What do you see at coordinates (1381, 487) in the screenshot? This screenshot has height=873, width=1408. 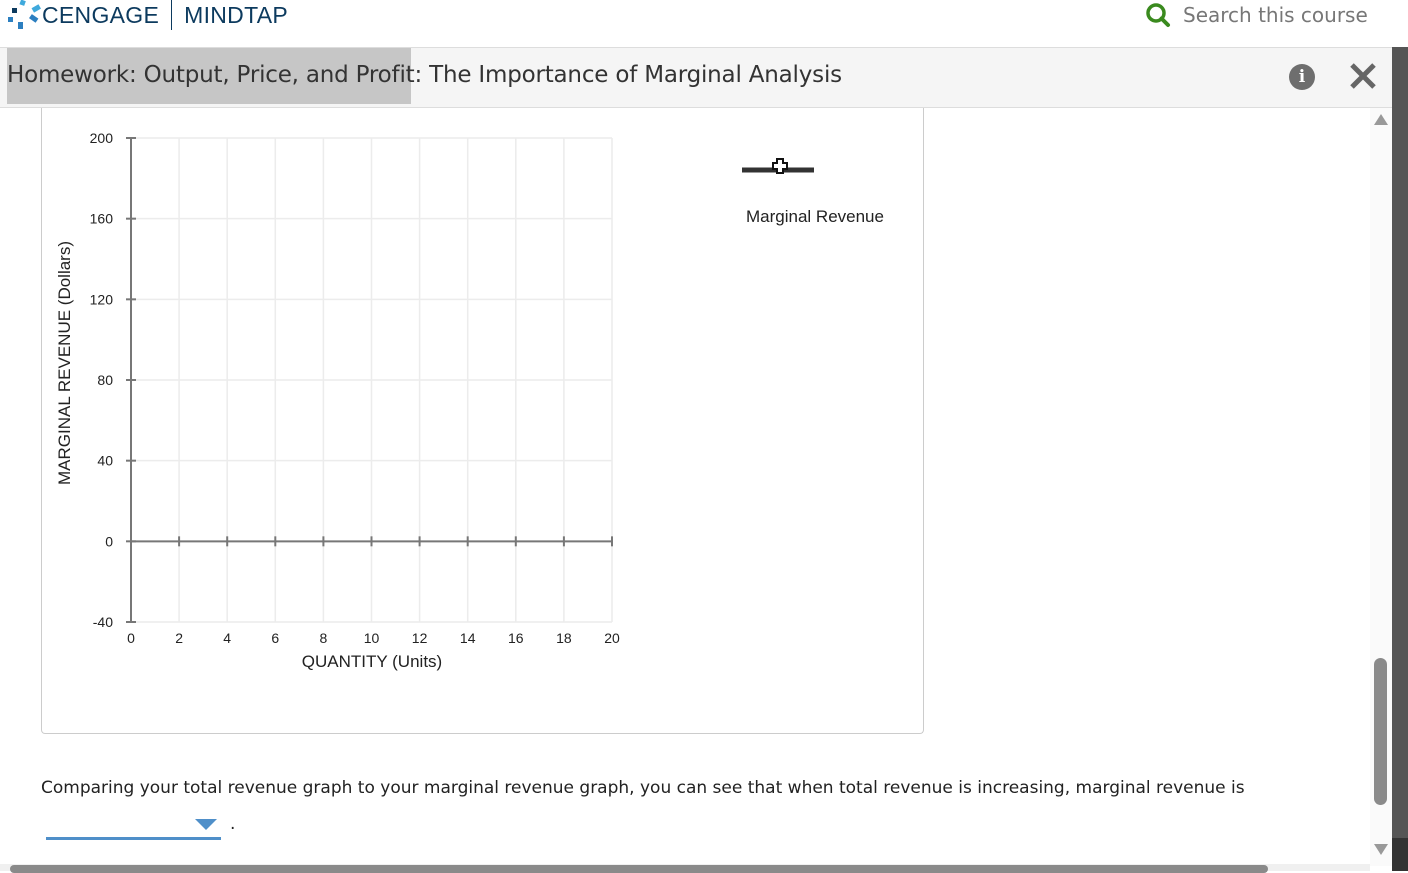 I see `vertical-scrollbar` at bounding box center [1381, 487].